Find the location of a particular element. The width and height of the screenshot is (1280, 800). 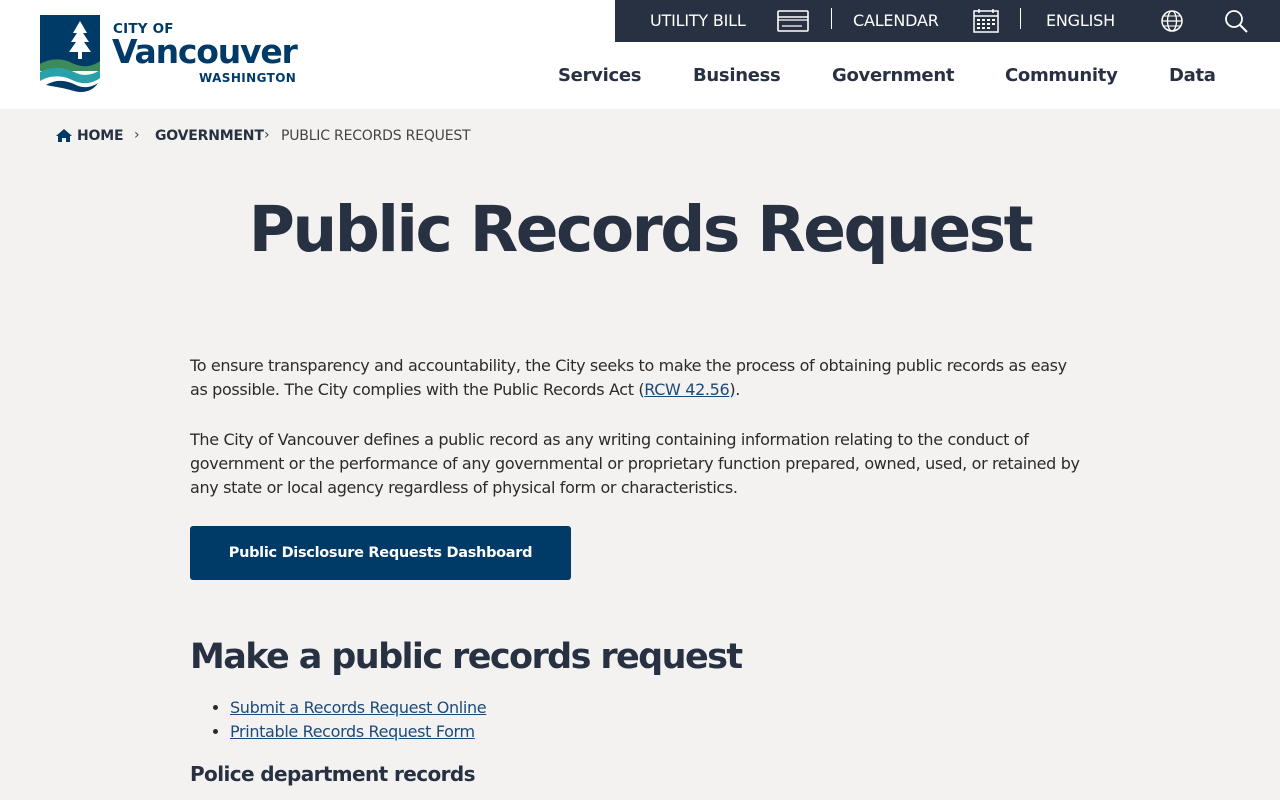

list-item: Submit a Records Request Online is located at coordinates (358, 708).